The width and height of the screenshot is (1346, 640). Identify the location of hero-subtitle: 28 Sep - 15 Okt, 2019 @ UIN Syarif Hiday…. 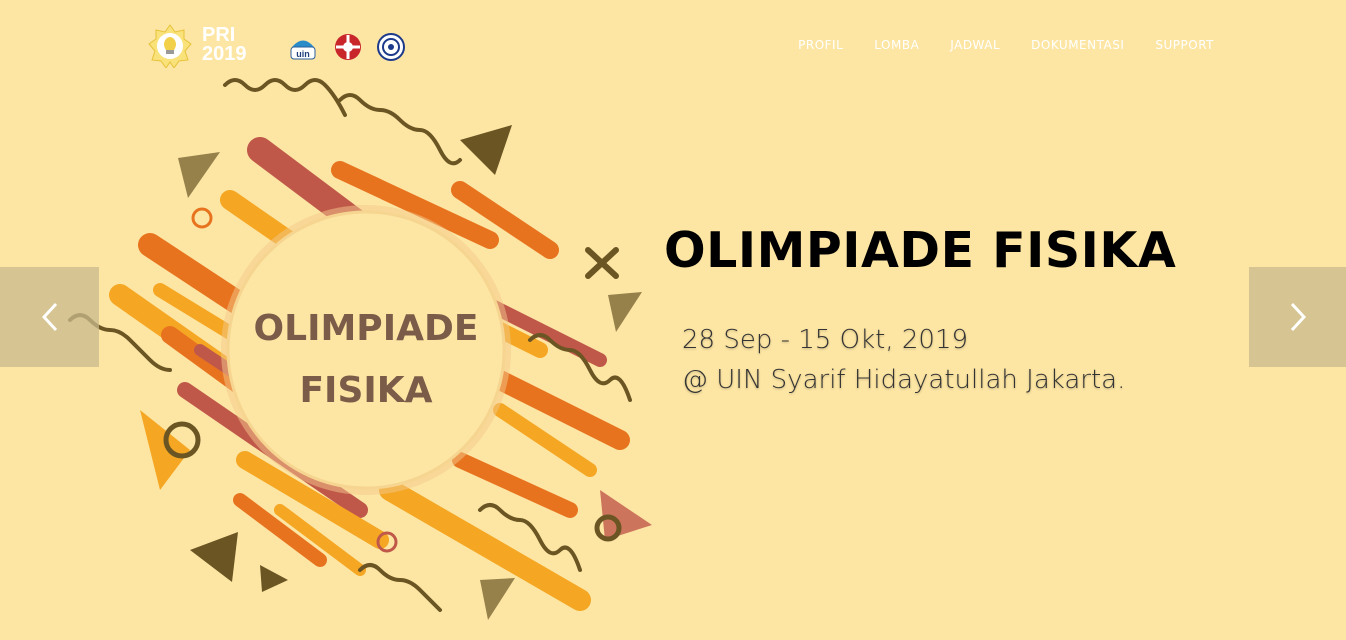
(903, 360).